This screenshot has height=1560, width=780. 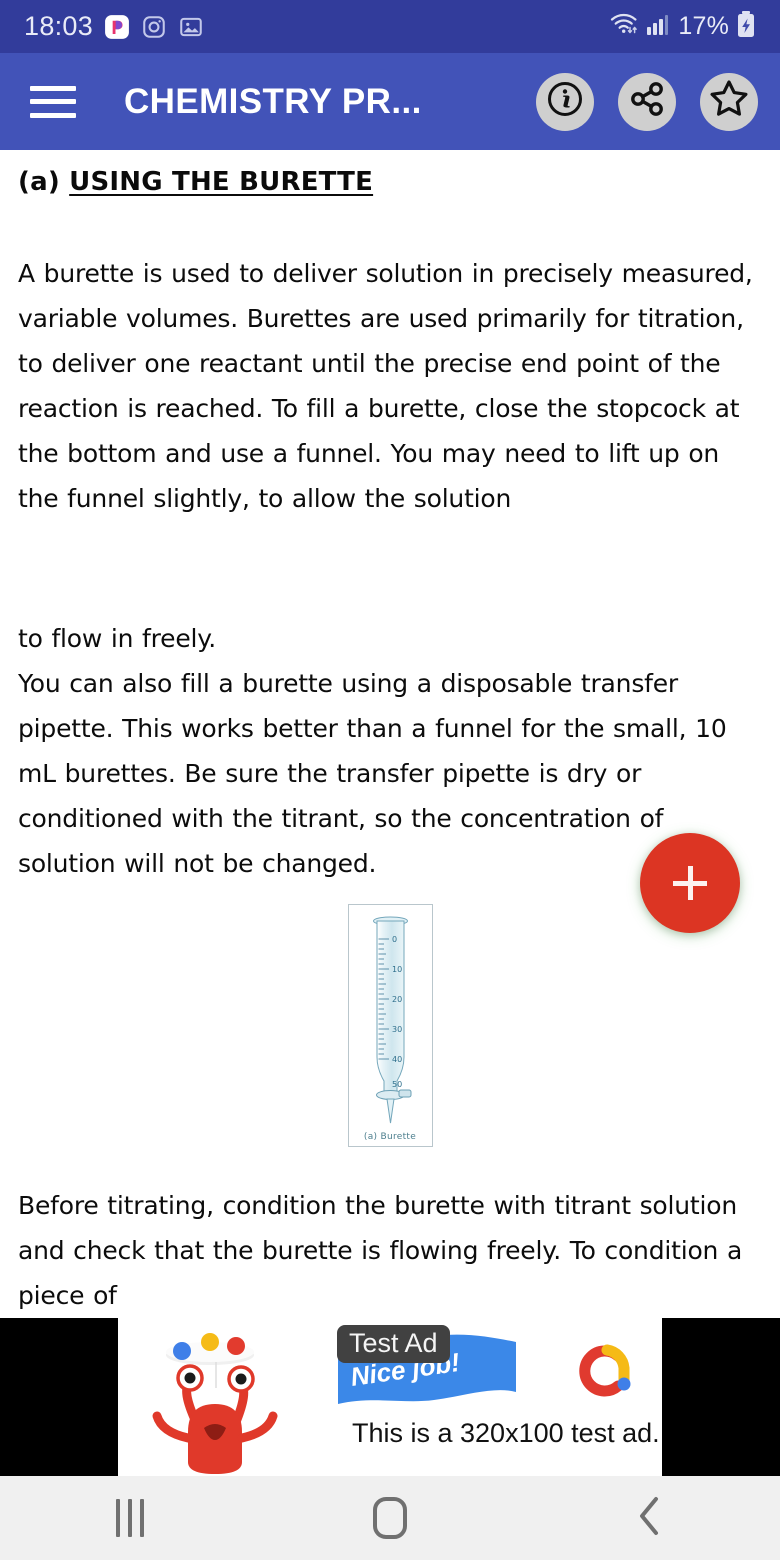 What do you see at coordinates (154, 27) in the screenshot?
I see `instagram-icon` at bounding box center [154, 27].